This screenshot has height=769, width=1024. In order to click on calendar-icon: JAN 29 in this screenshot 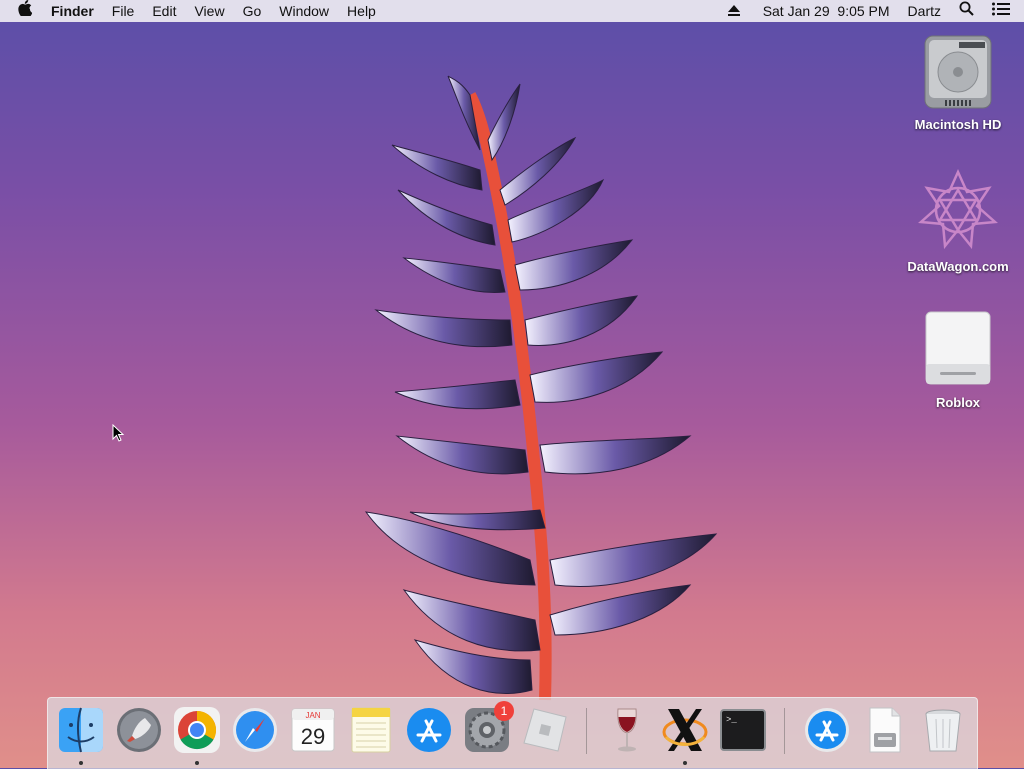, I will do `click(313, 730)`.